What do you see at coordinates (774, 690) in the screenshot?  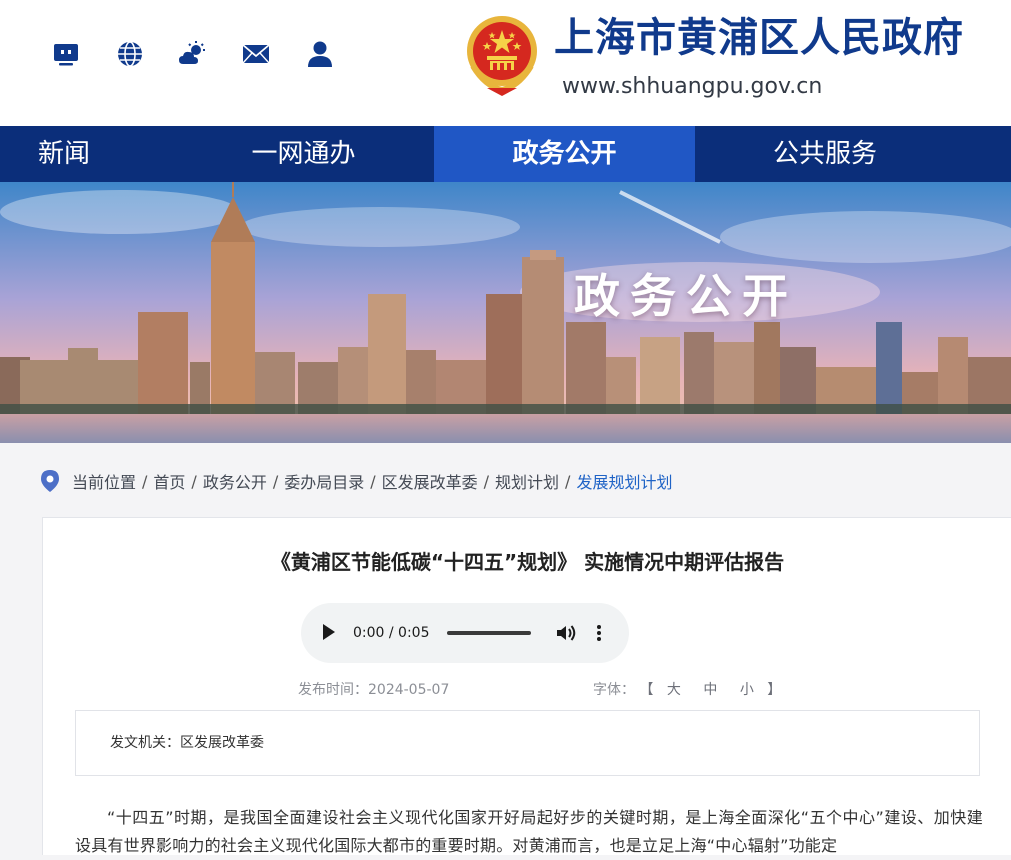 I see `font-bracket-close: 】` at bounding box center [774, 690].